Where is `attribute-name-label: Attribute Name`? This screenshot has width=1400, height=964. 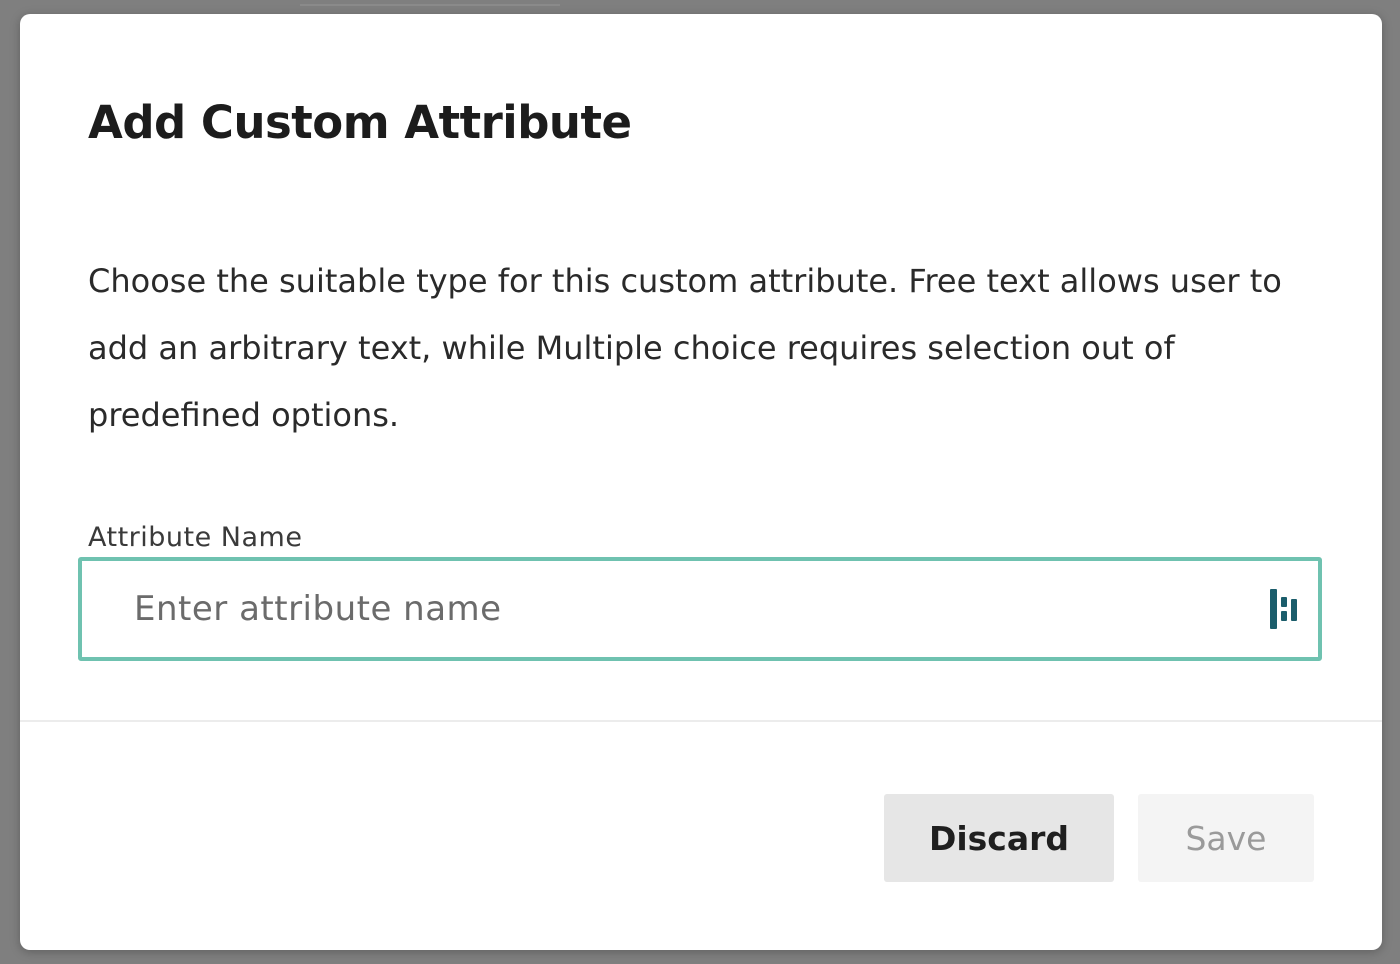
attribute-name-label: Attribute Name is located at coordinates (195, 537).